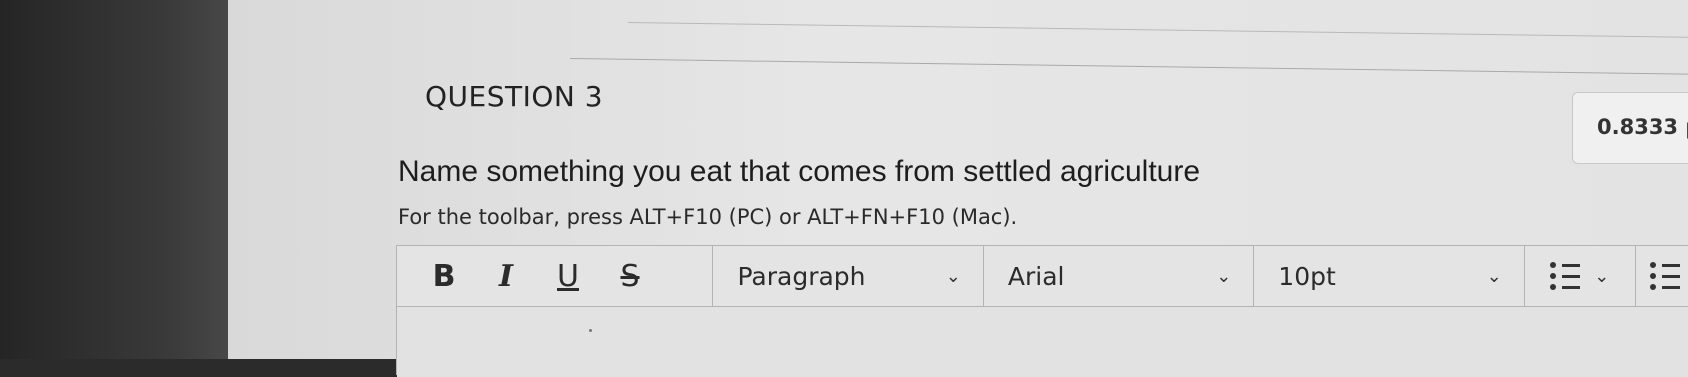 The image size is (1688, 377). I want to click on editor-content-area, so click(1042, 342).